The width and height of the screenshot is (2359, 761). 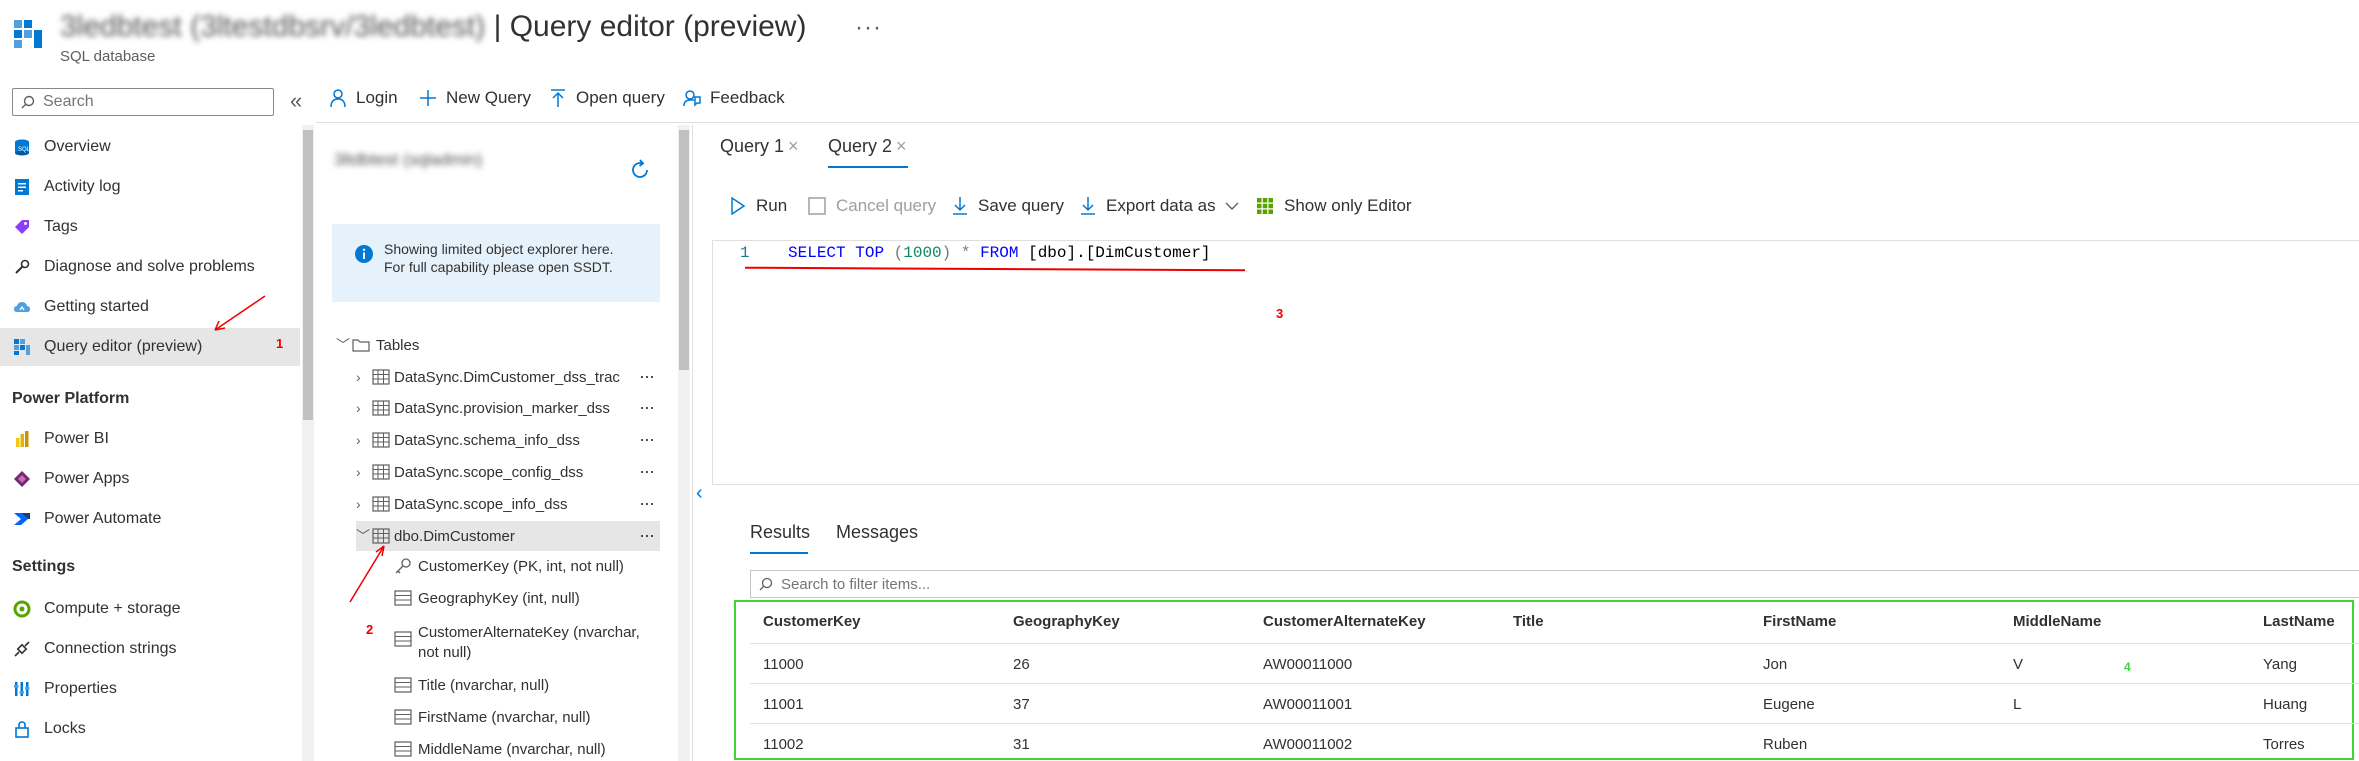 I want to click on open-query-button: Open query, so click(x=606, y=98).